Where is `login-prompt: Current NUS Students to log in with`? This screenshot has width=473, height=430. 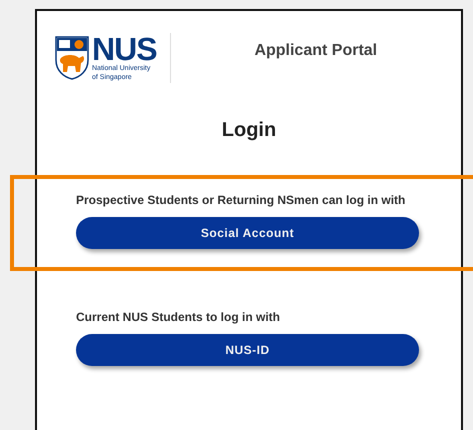 login-prompt: Current NUS Students to log in with is located at coordinates (178, 317).